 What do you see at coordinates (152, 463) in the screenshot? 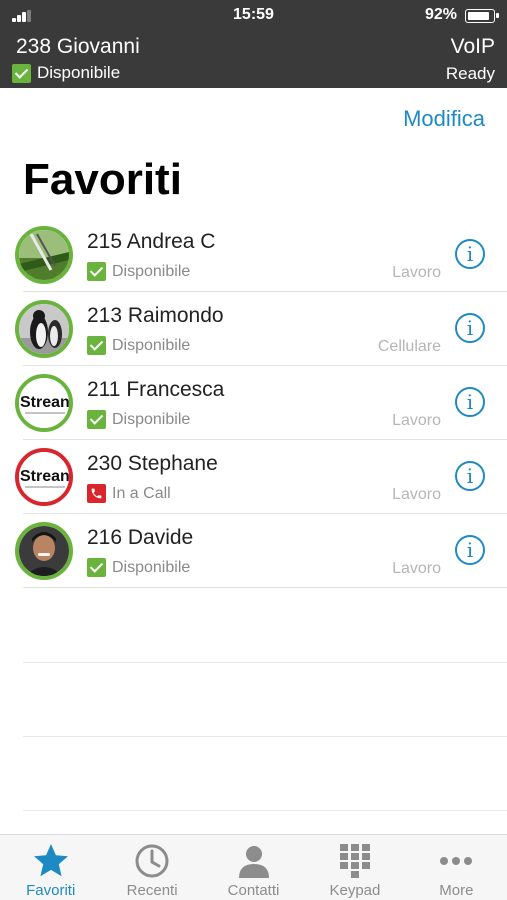
I see `contact-name: 230 Stephane` at bounding box center [152, 463].